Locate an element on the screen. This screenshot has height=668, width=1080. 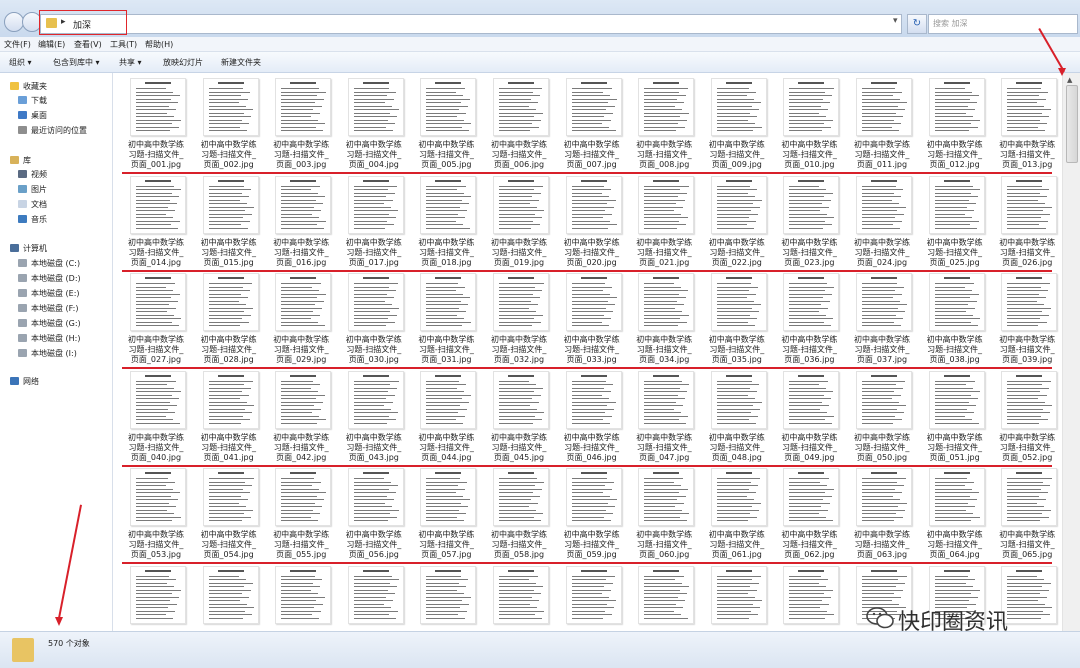
sidebar-item-desktop: 桌面 is located at coordinates (32, 115).